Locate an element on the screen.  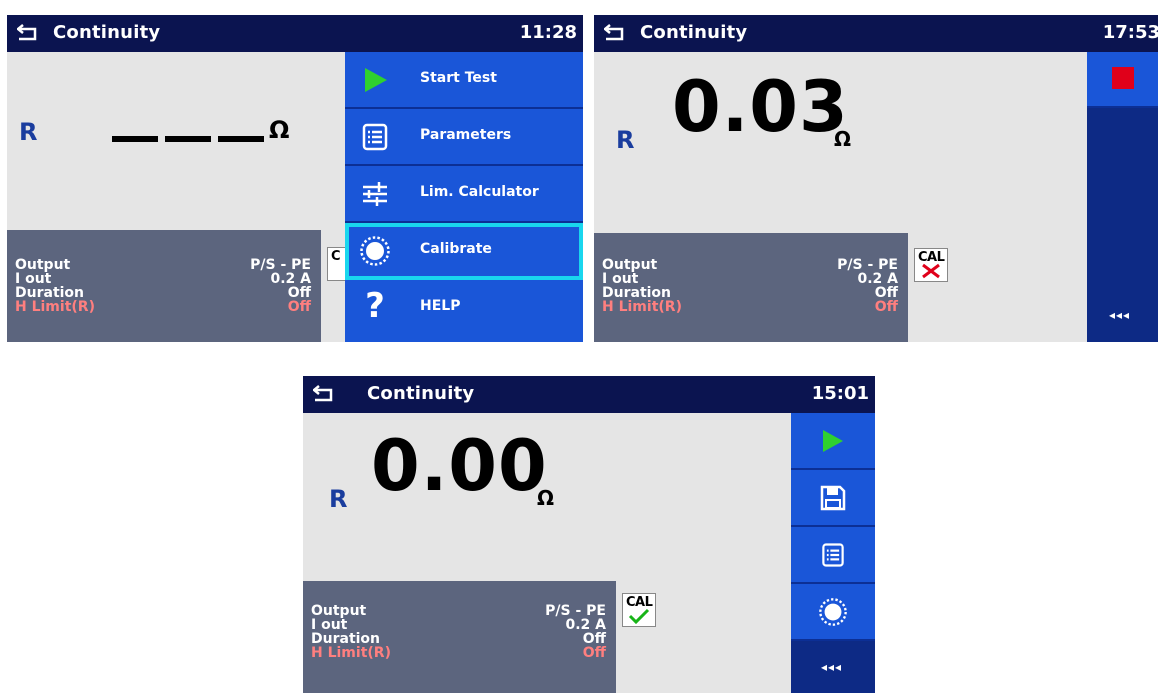
check-icon is located at coordinates (639, 616).